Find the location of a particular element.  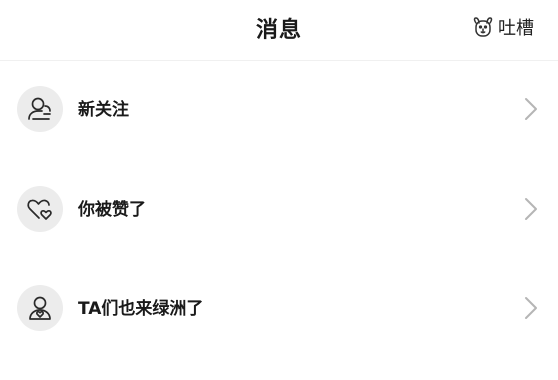

dog-face-icon is located at coordinates (483, 27).